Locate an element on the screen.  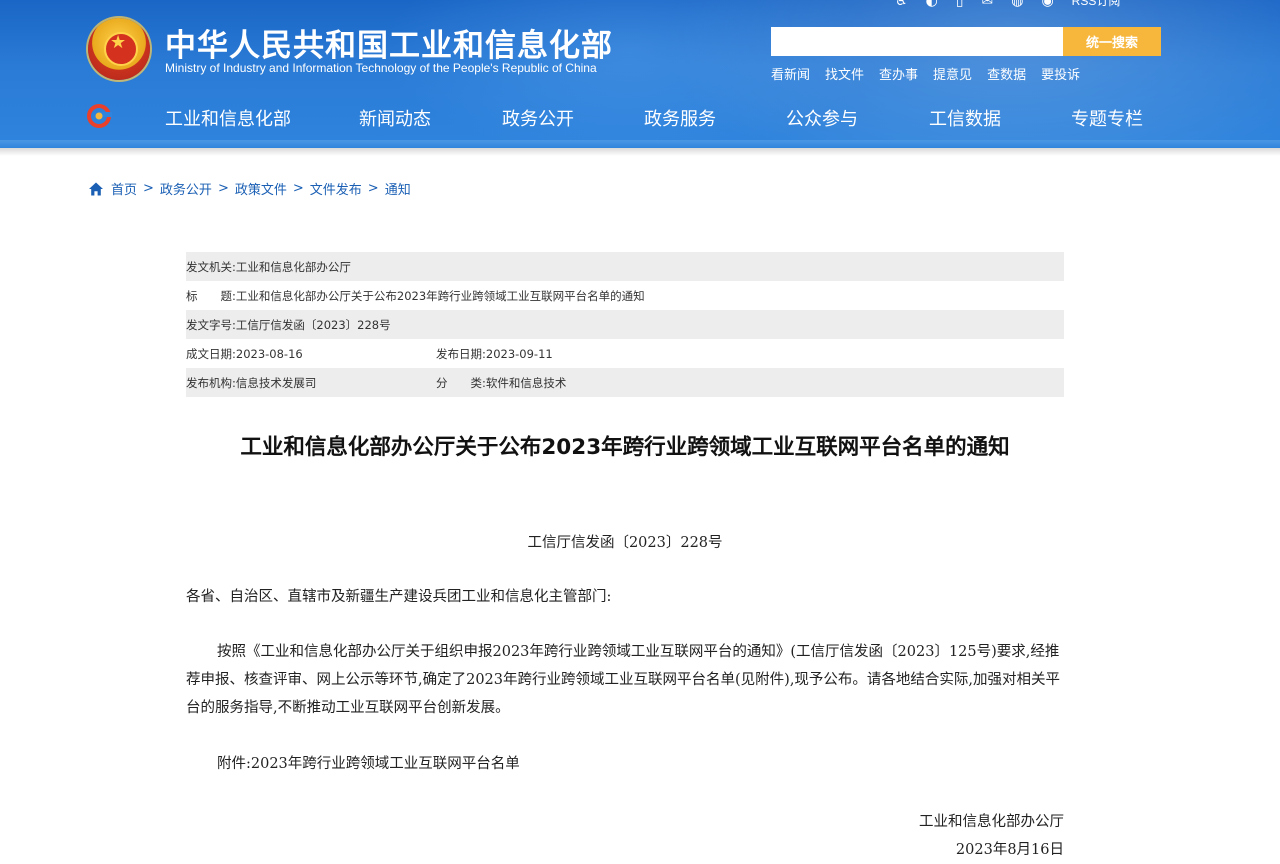
top-toolbar: ♿ ◐ ▯ ✉ ◍ ◉ RSS订阅 is located at coordinates (1007, 5).